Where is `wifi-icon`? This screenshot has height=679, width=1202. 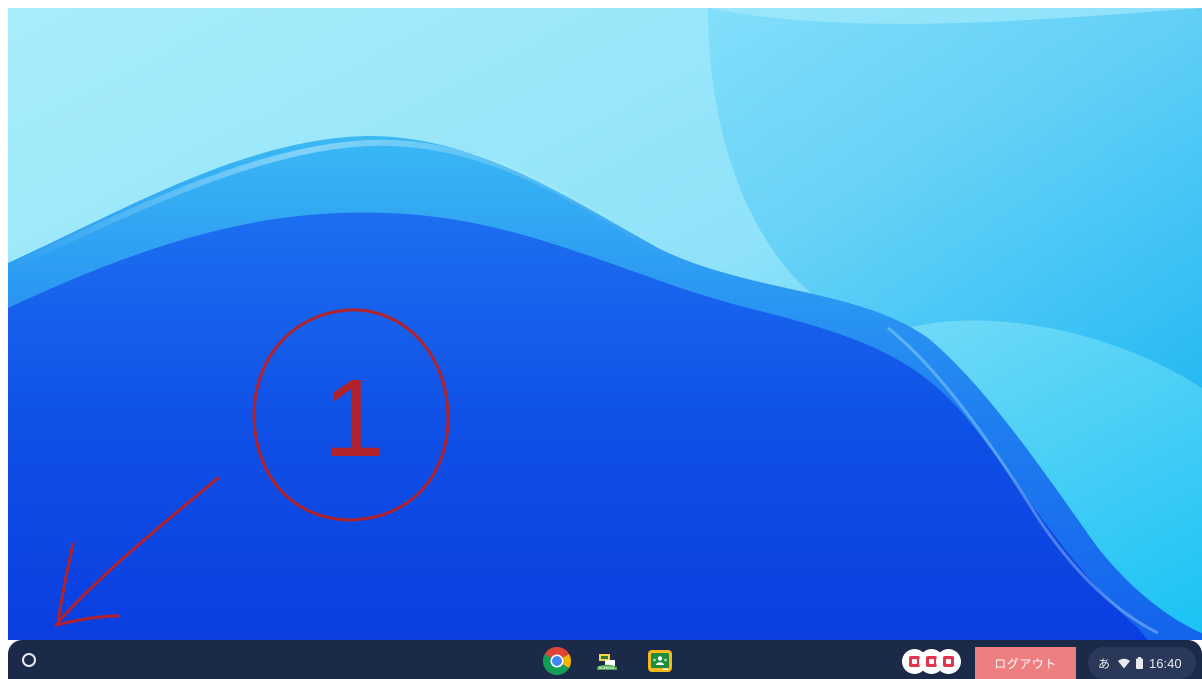 wifi-icon is located at coordinates (1124, 663).